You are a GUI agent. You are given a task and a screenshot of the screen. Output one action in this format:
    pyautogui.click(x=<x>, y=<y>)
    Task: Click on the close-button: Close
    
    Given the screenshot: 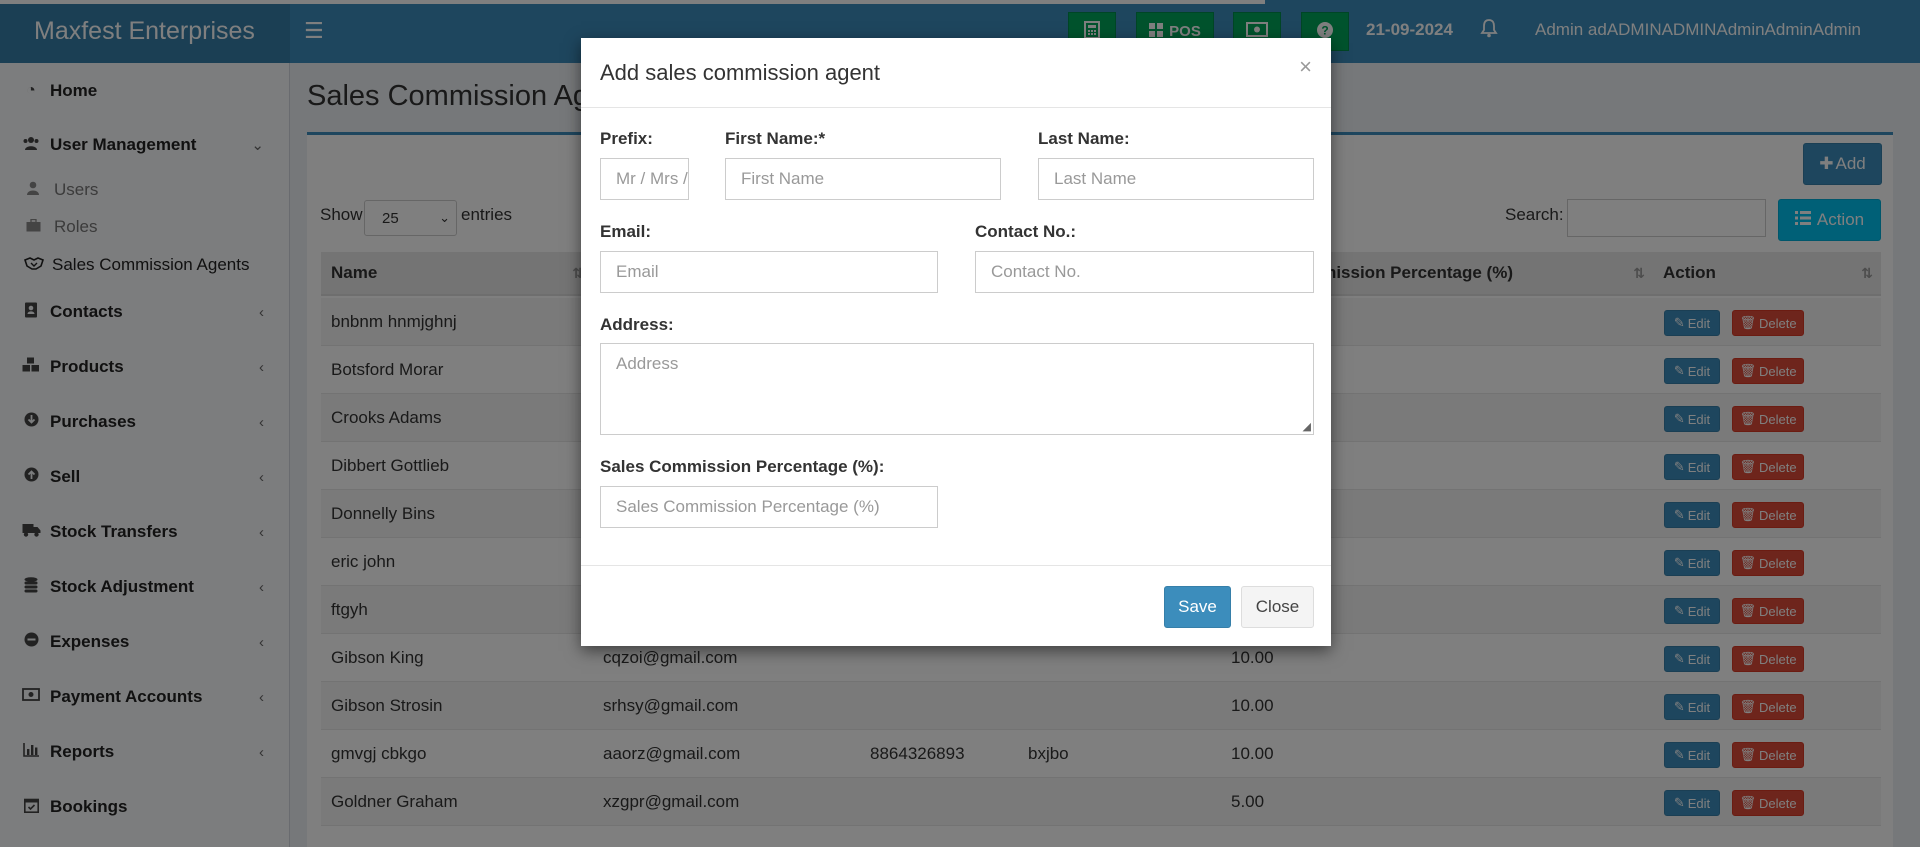 What is the action you would take?
    pyautogui.click(x=1277, y=607)
    